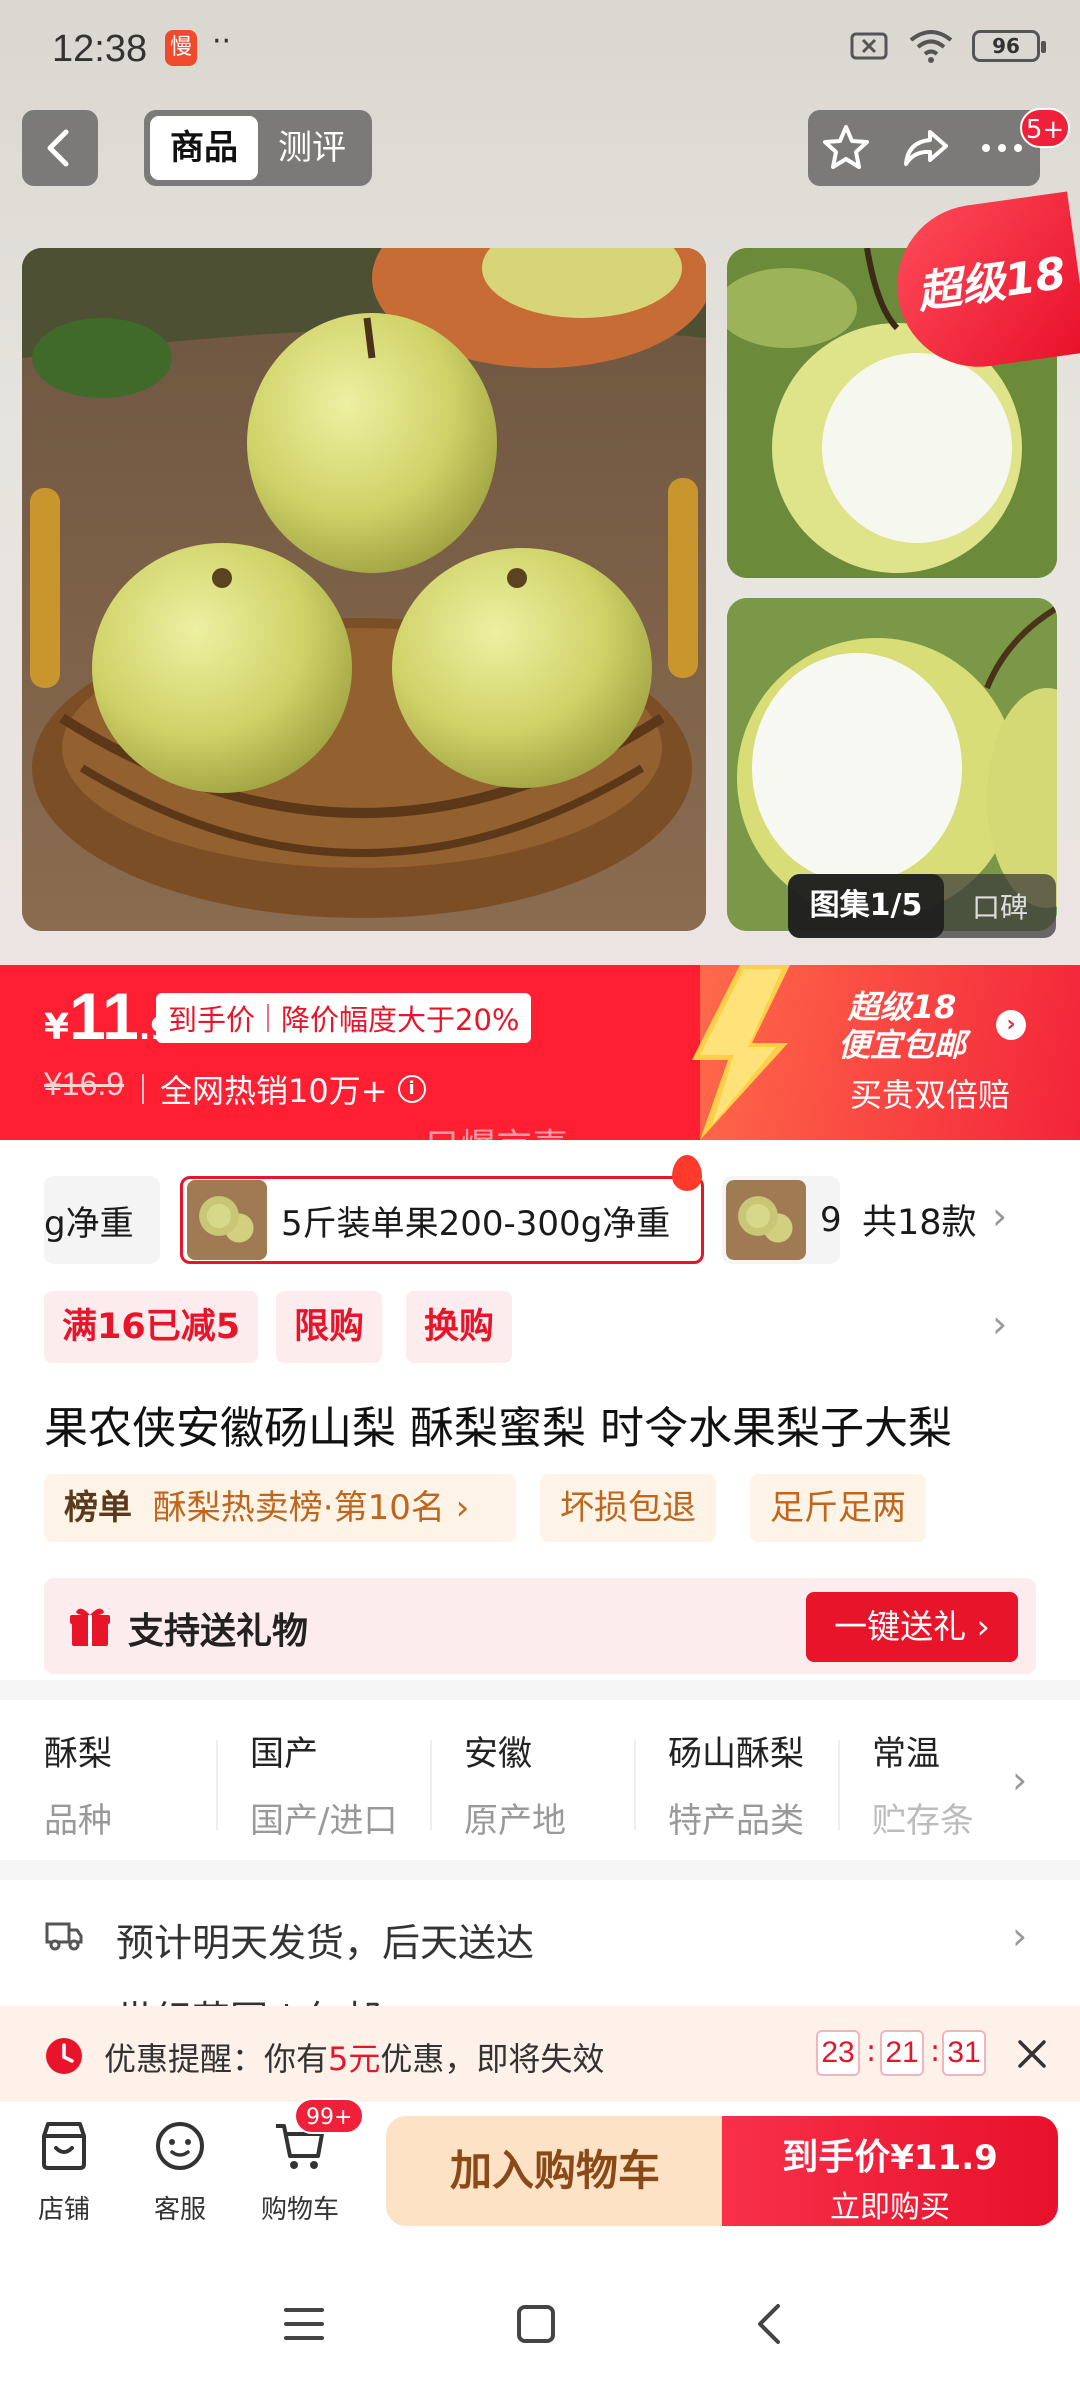 This screenshot has width=1080, height=2400. Describe the element at coordinates (298, 1508) in the screenshot. I see `rank-text: 酥梨热卖榜·第10名` at that location.